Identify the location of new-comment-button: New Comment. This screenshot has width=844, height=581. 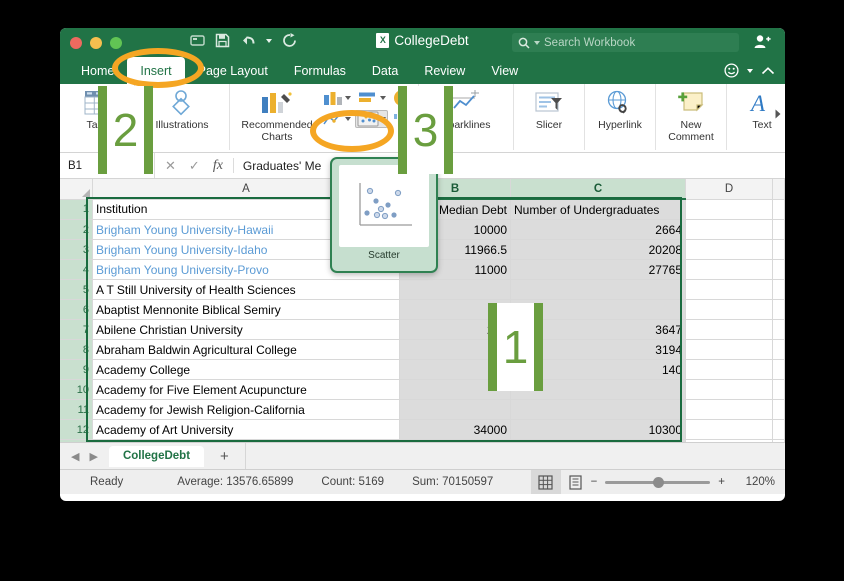
(691, 113).